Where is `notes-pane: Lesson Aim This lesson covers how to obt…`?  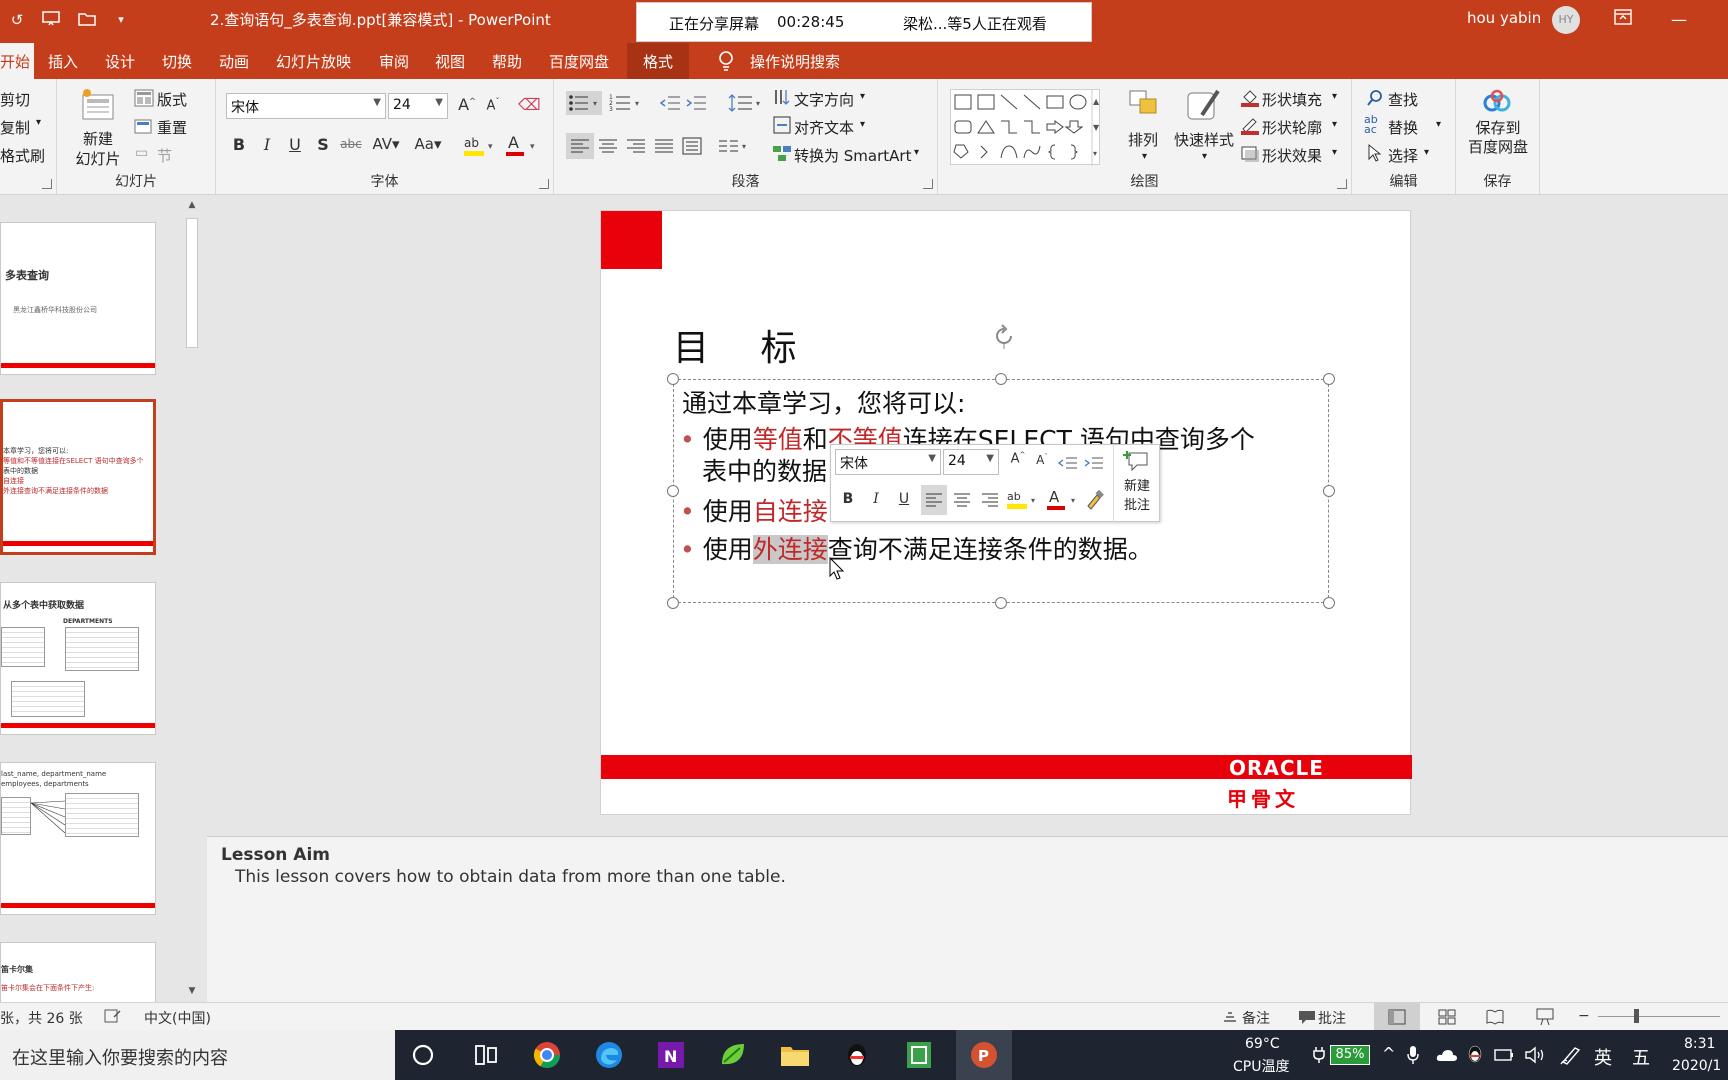
notes-pane: Lesson Aim This lesson covers how to obt… is located at coordinates (967, 919).